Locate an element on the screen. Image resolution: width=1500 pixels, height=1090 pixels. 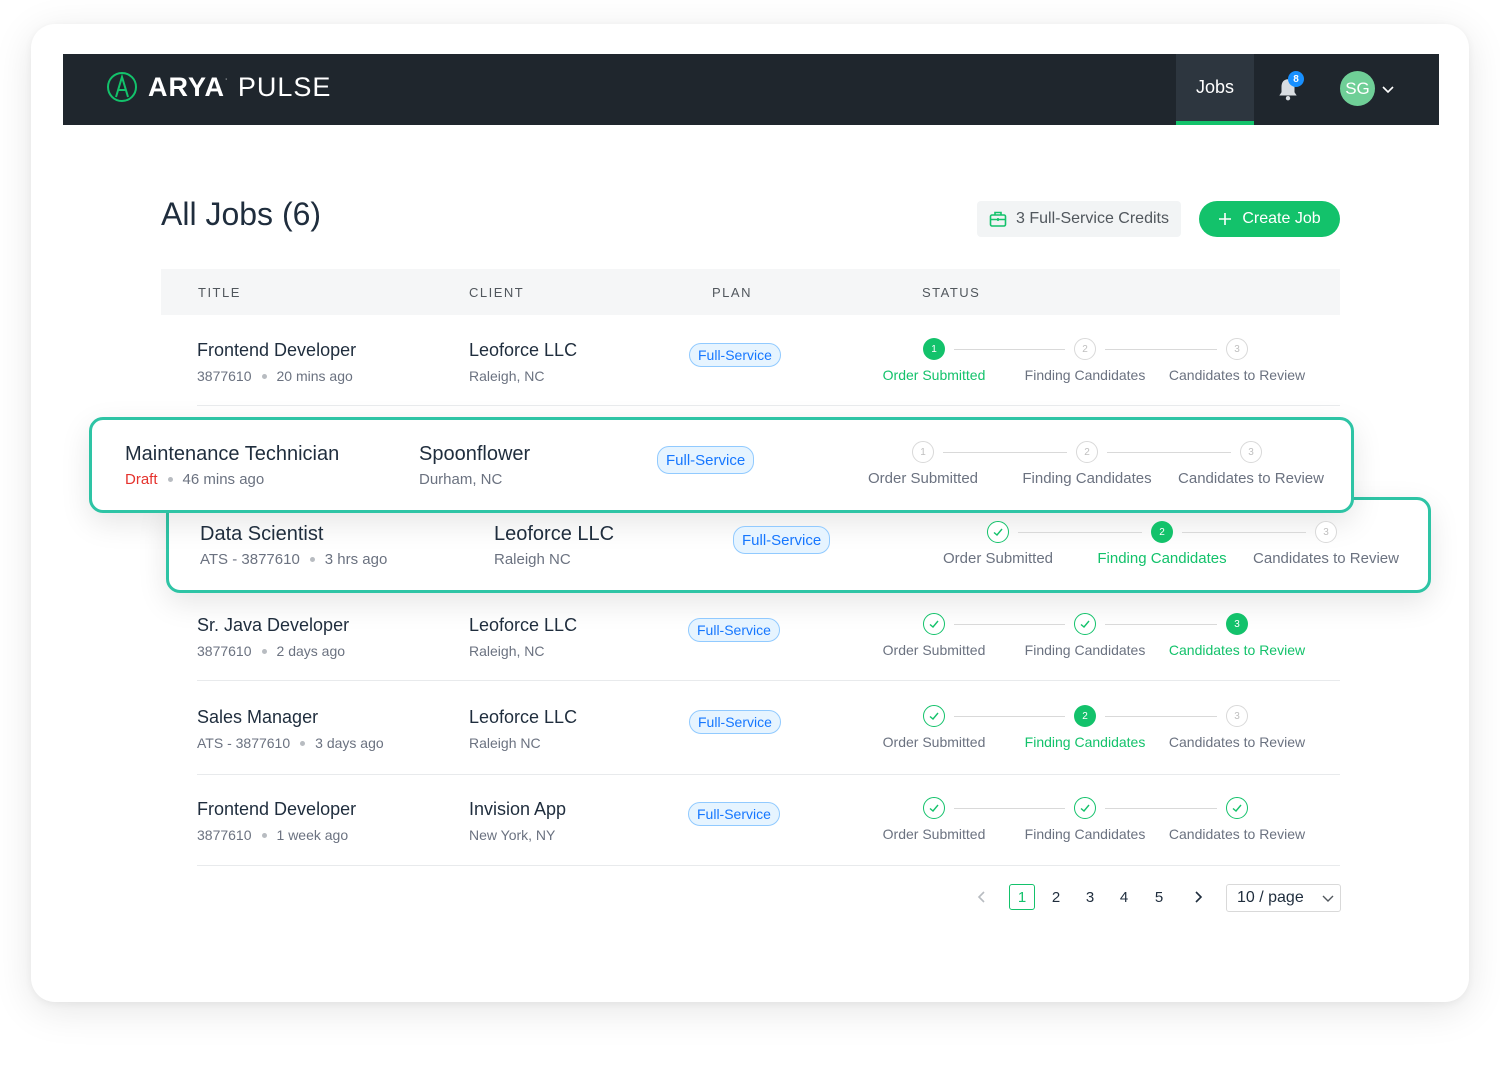
client-name: Spoonflower is located at coordinates (475, 454).